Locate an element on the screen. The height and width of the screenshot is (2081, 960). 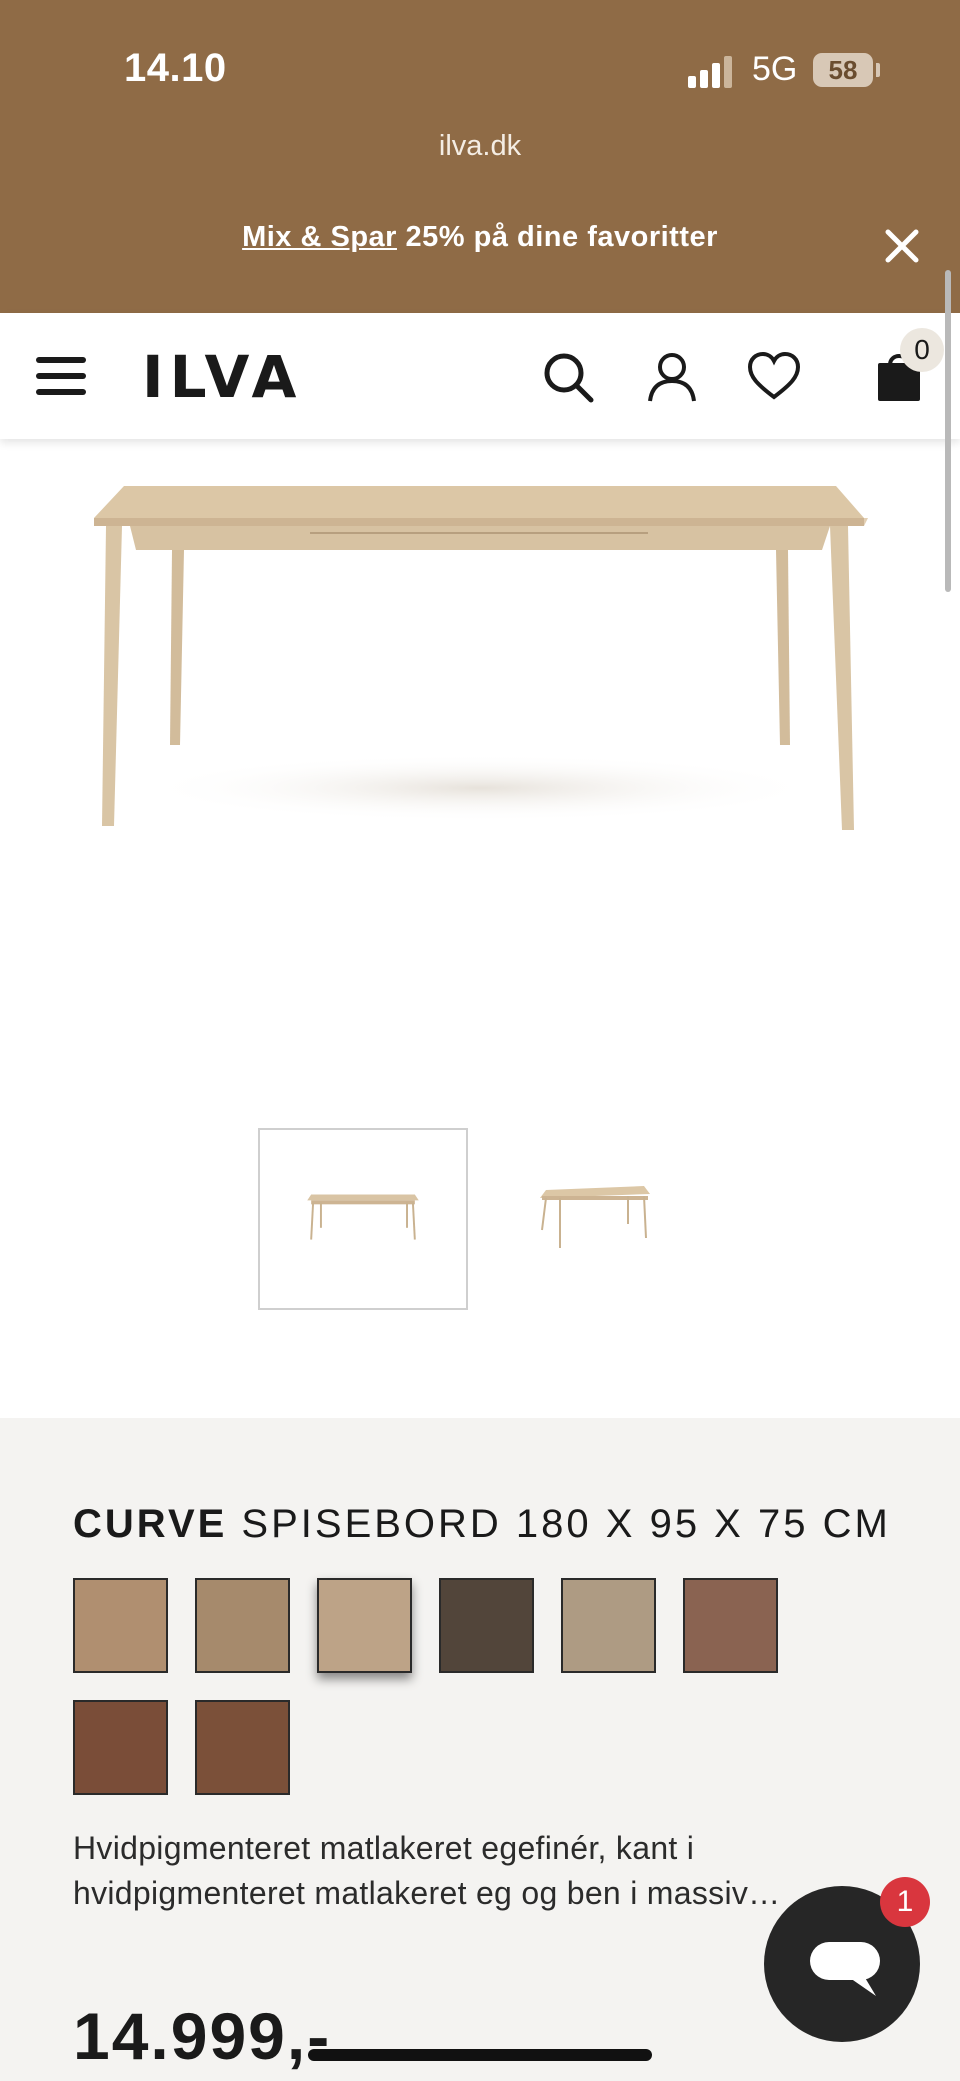
page-scrollbar is located at coordinates (948, 431).